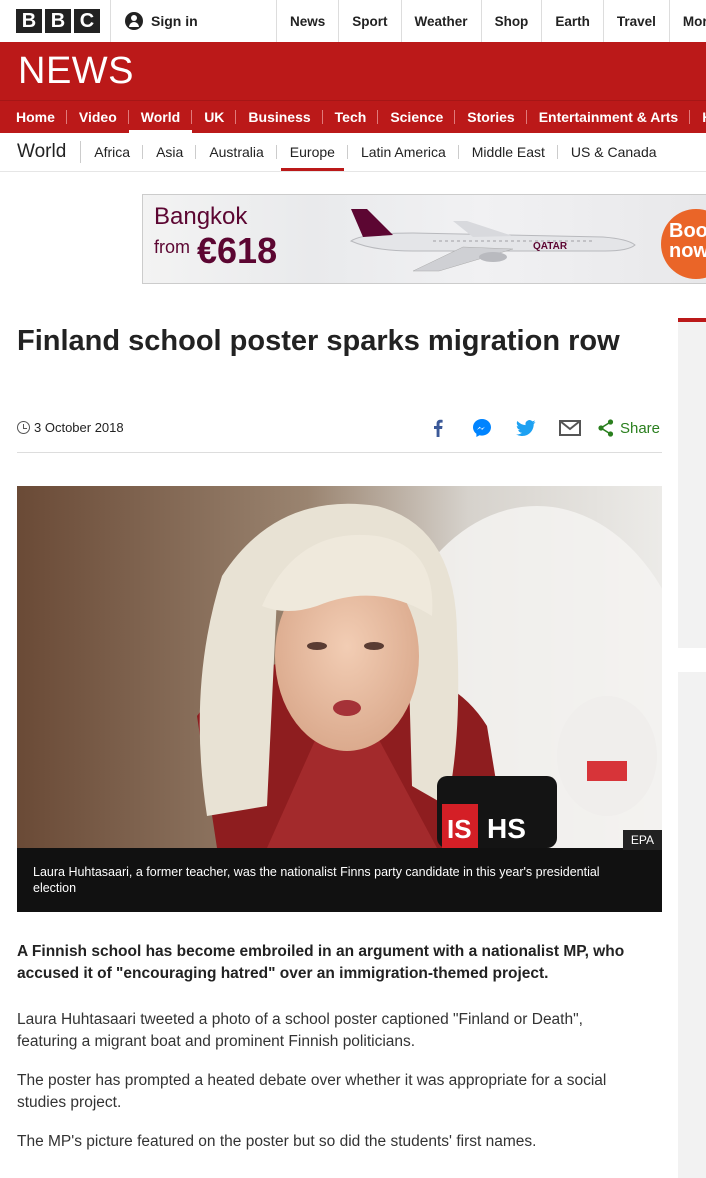  I want to click on section-nav-world: World, so click(160, 117).